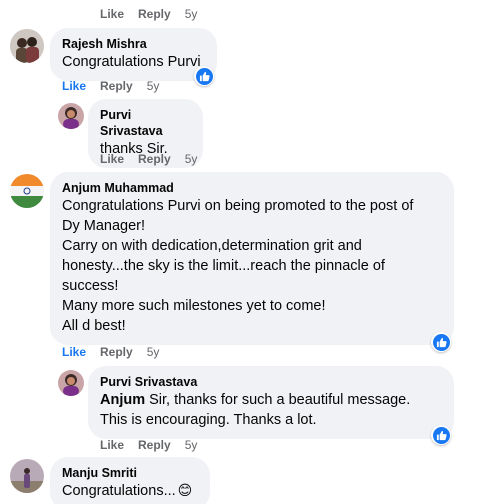  What do you see at coordinates (90, 286) in the screenshot?
I see `comment-text-line: success!` at bounding box center [90, 286].